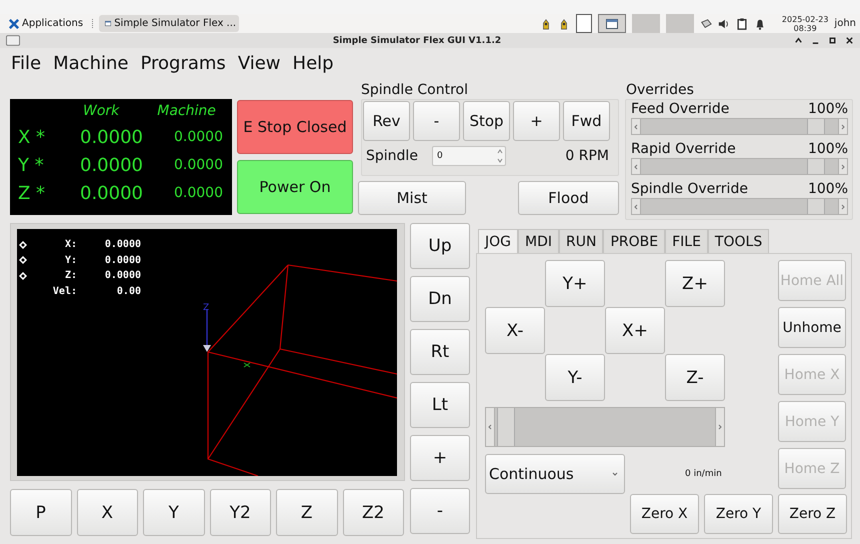 The width and height of the screenshot is (860, 544). What do you see at coordinates (207, 330) in the screenshot?
I see `tool-icon` at bounding box center [207, 330].